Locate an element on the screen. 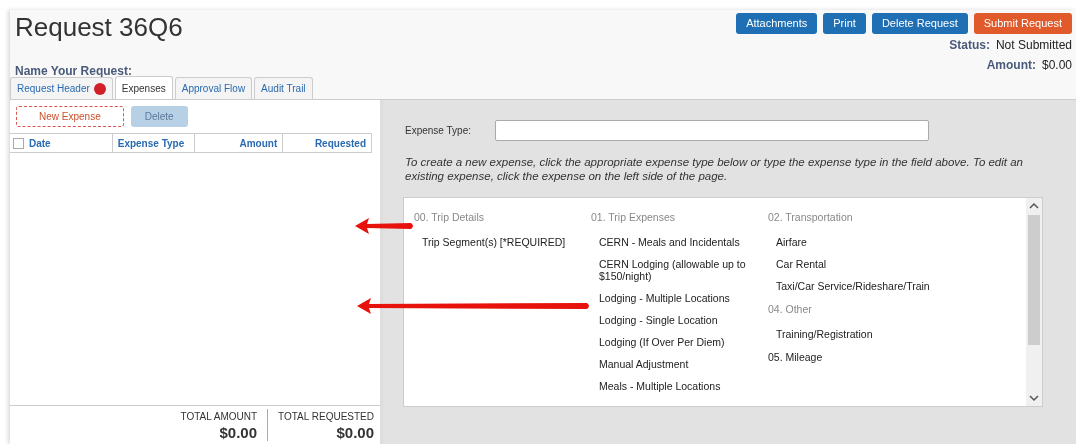  expense-type-link: Lodging - Single Location is located at coordinates (657, 319).